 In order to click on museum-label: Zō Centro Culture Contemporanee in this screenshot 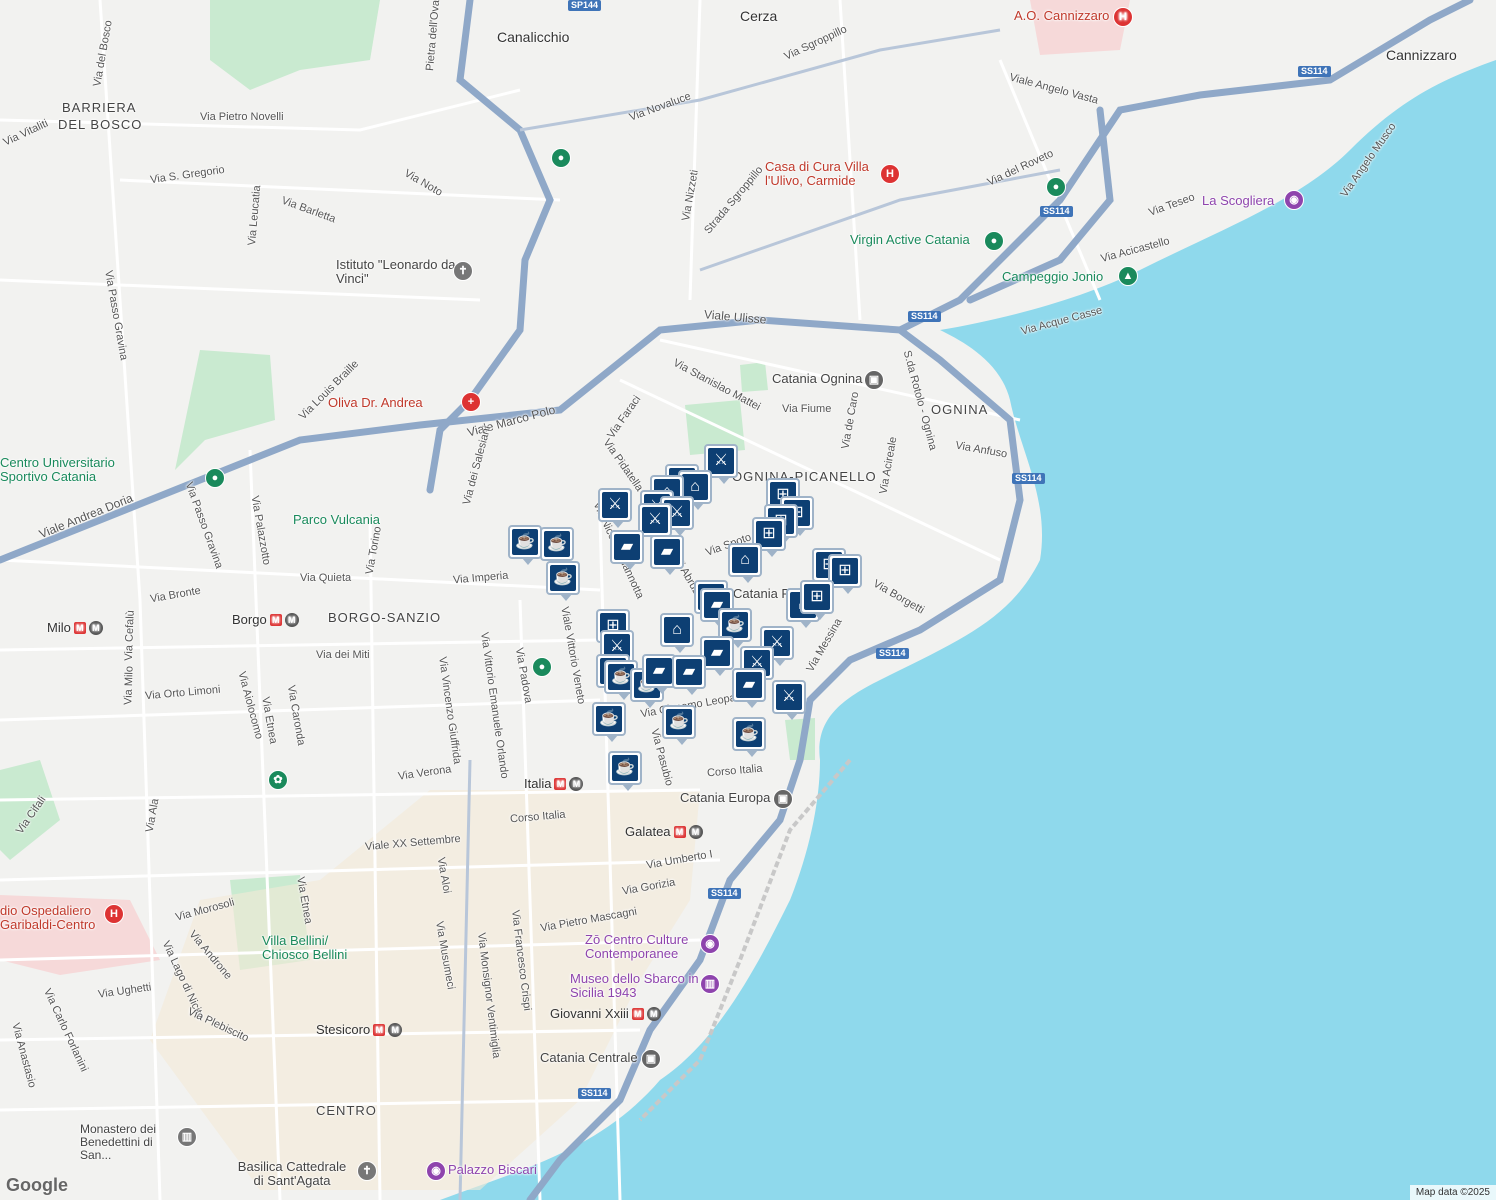, I will do `click(640, 947)`.